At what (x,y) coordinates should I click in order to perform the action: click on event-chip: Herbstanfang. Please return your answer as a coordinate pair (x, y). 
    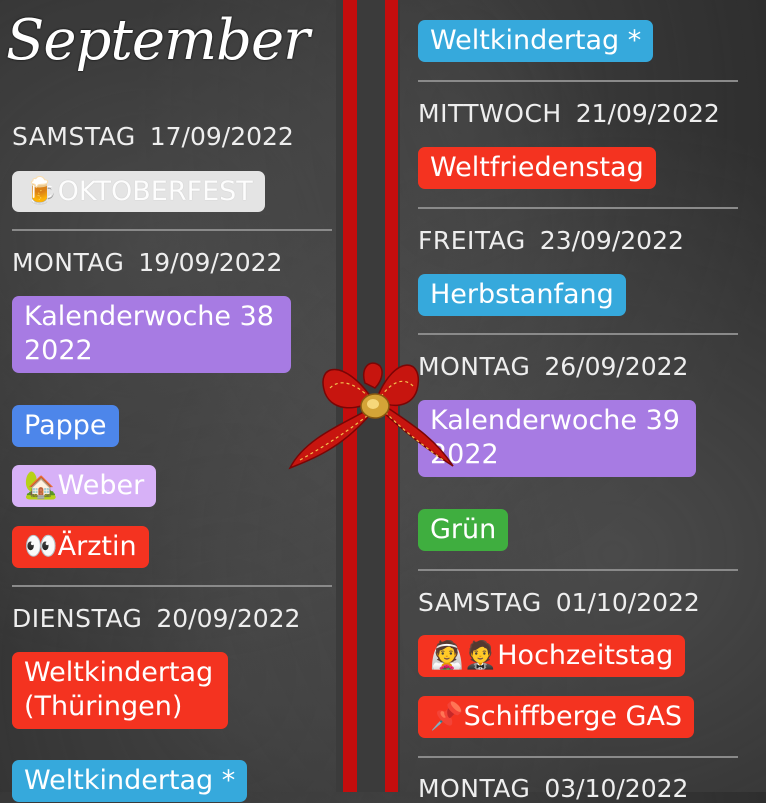
    Looking at the image, I should click on (522, 295).